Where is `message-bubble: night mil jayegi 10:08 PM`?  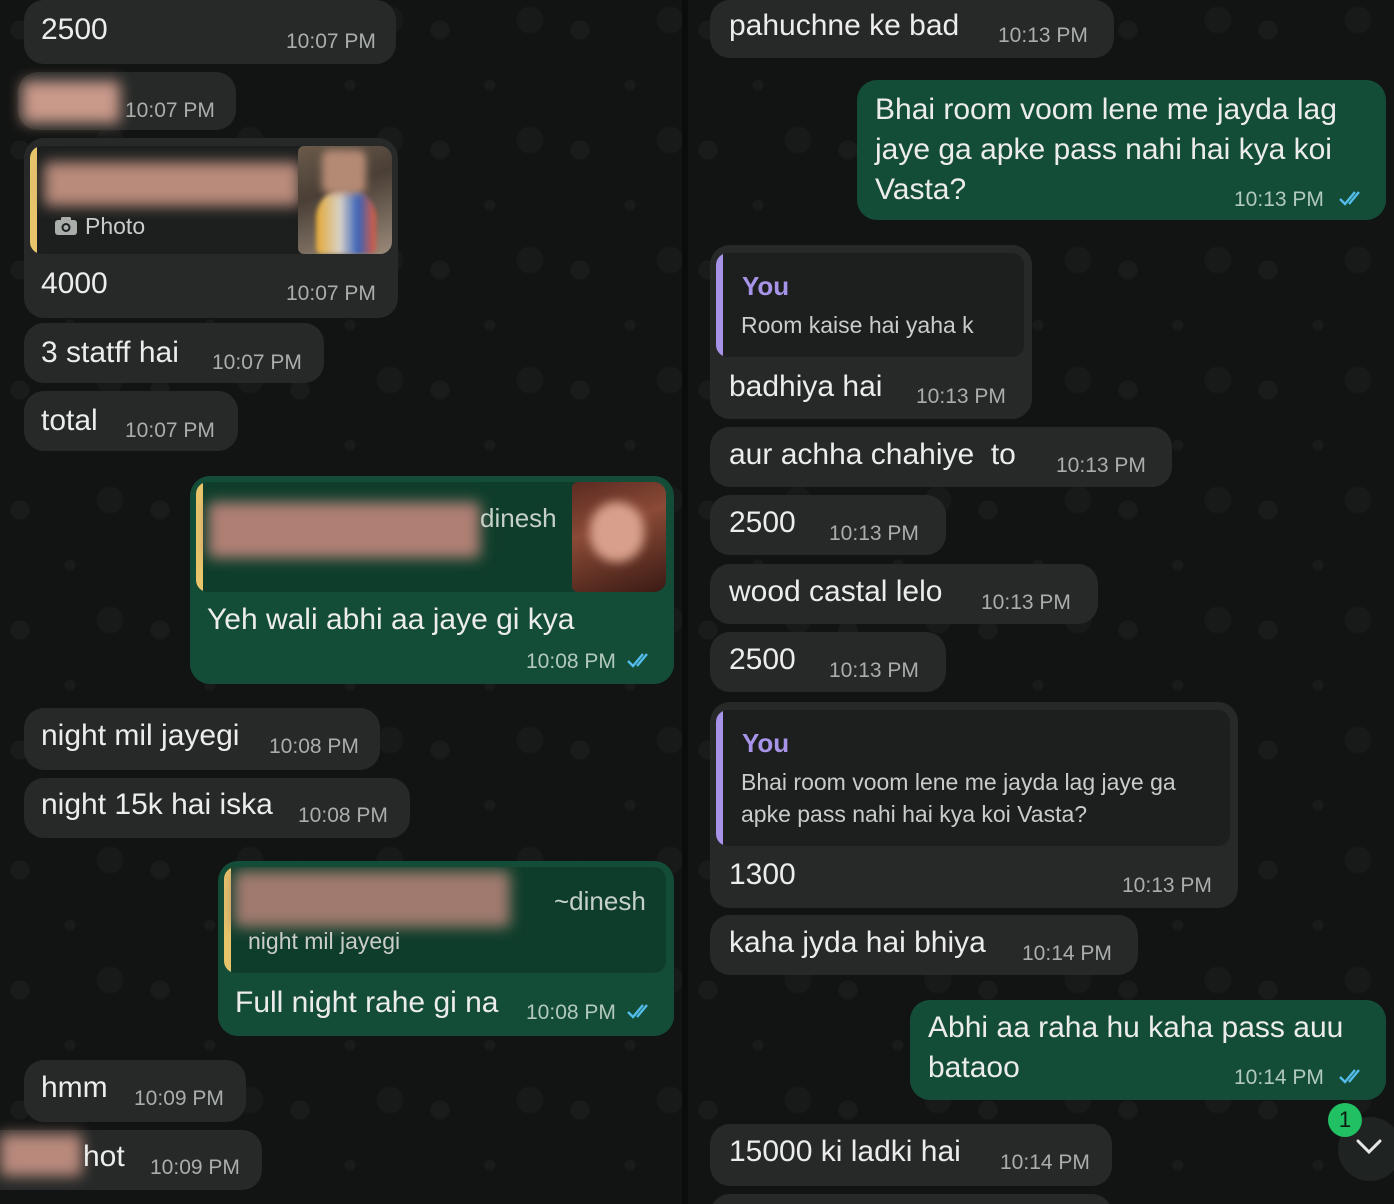
message-bubble: night mil jayegi 10:08 PM is located at coordinates (202, 739).